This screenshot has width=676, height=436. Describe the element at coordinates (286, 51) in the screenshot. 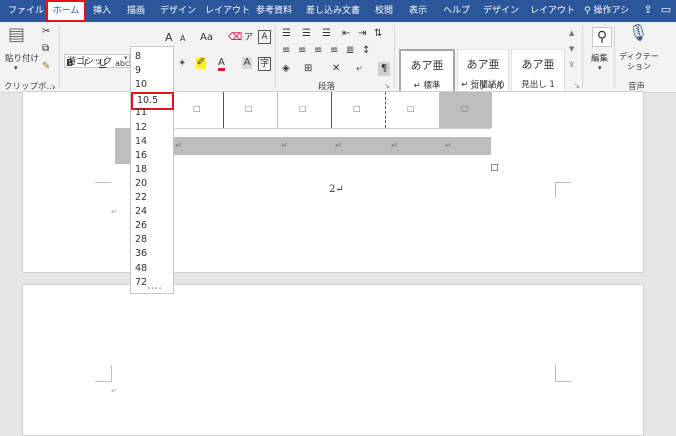

I see `align-left-icon: ≡` at that location.